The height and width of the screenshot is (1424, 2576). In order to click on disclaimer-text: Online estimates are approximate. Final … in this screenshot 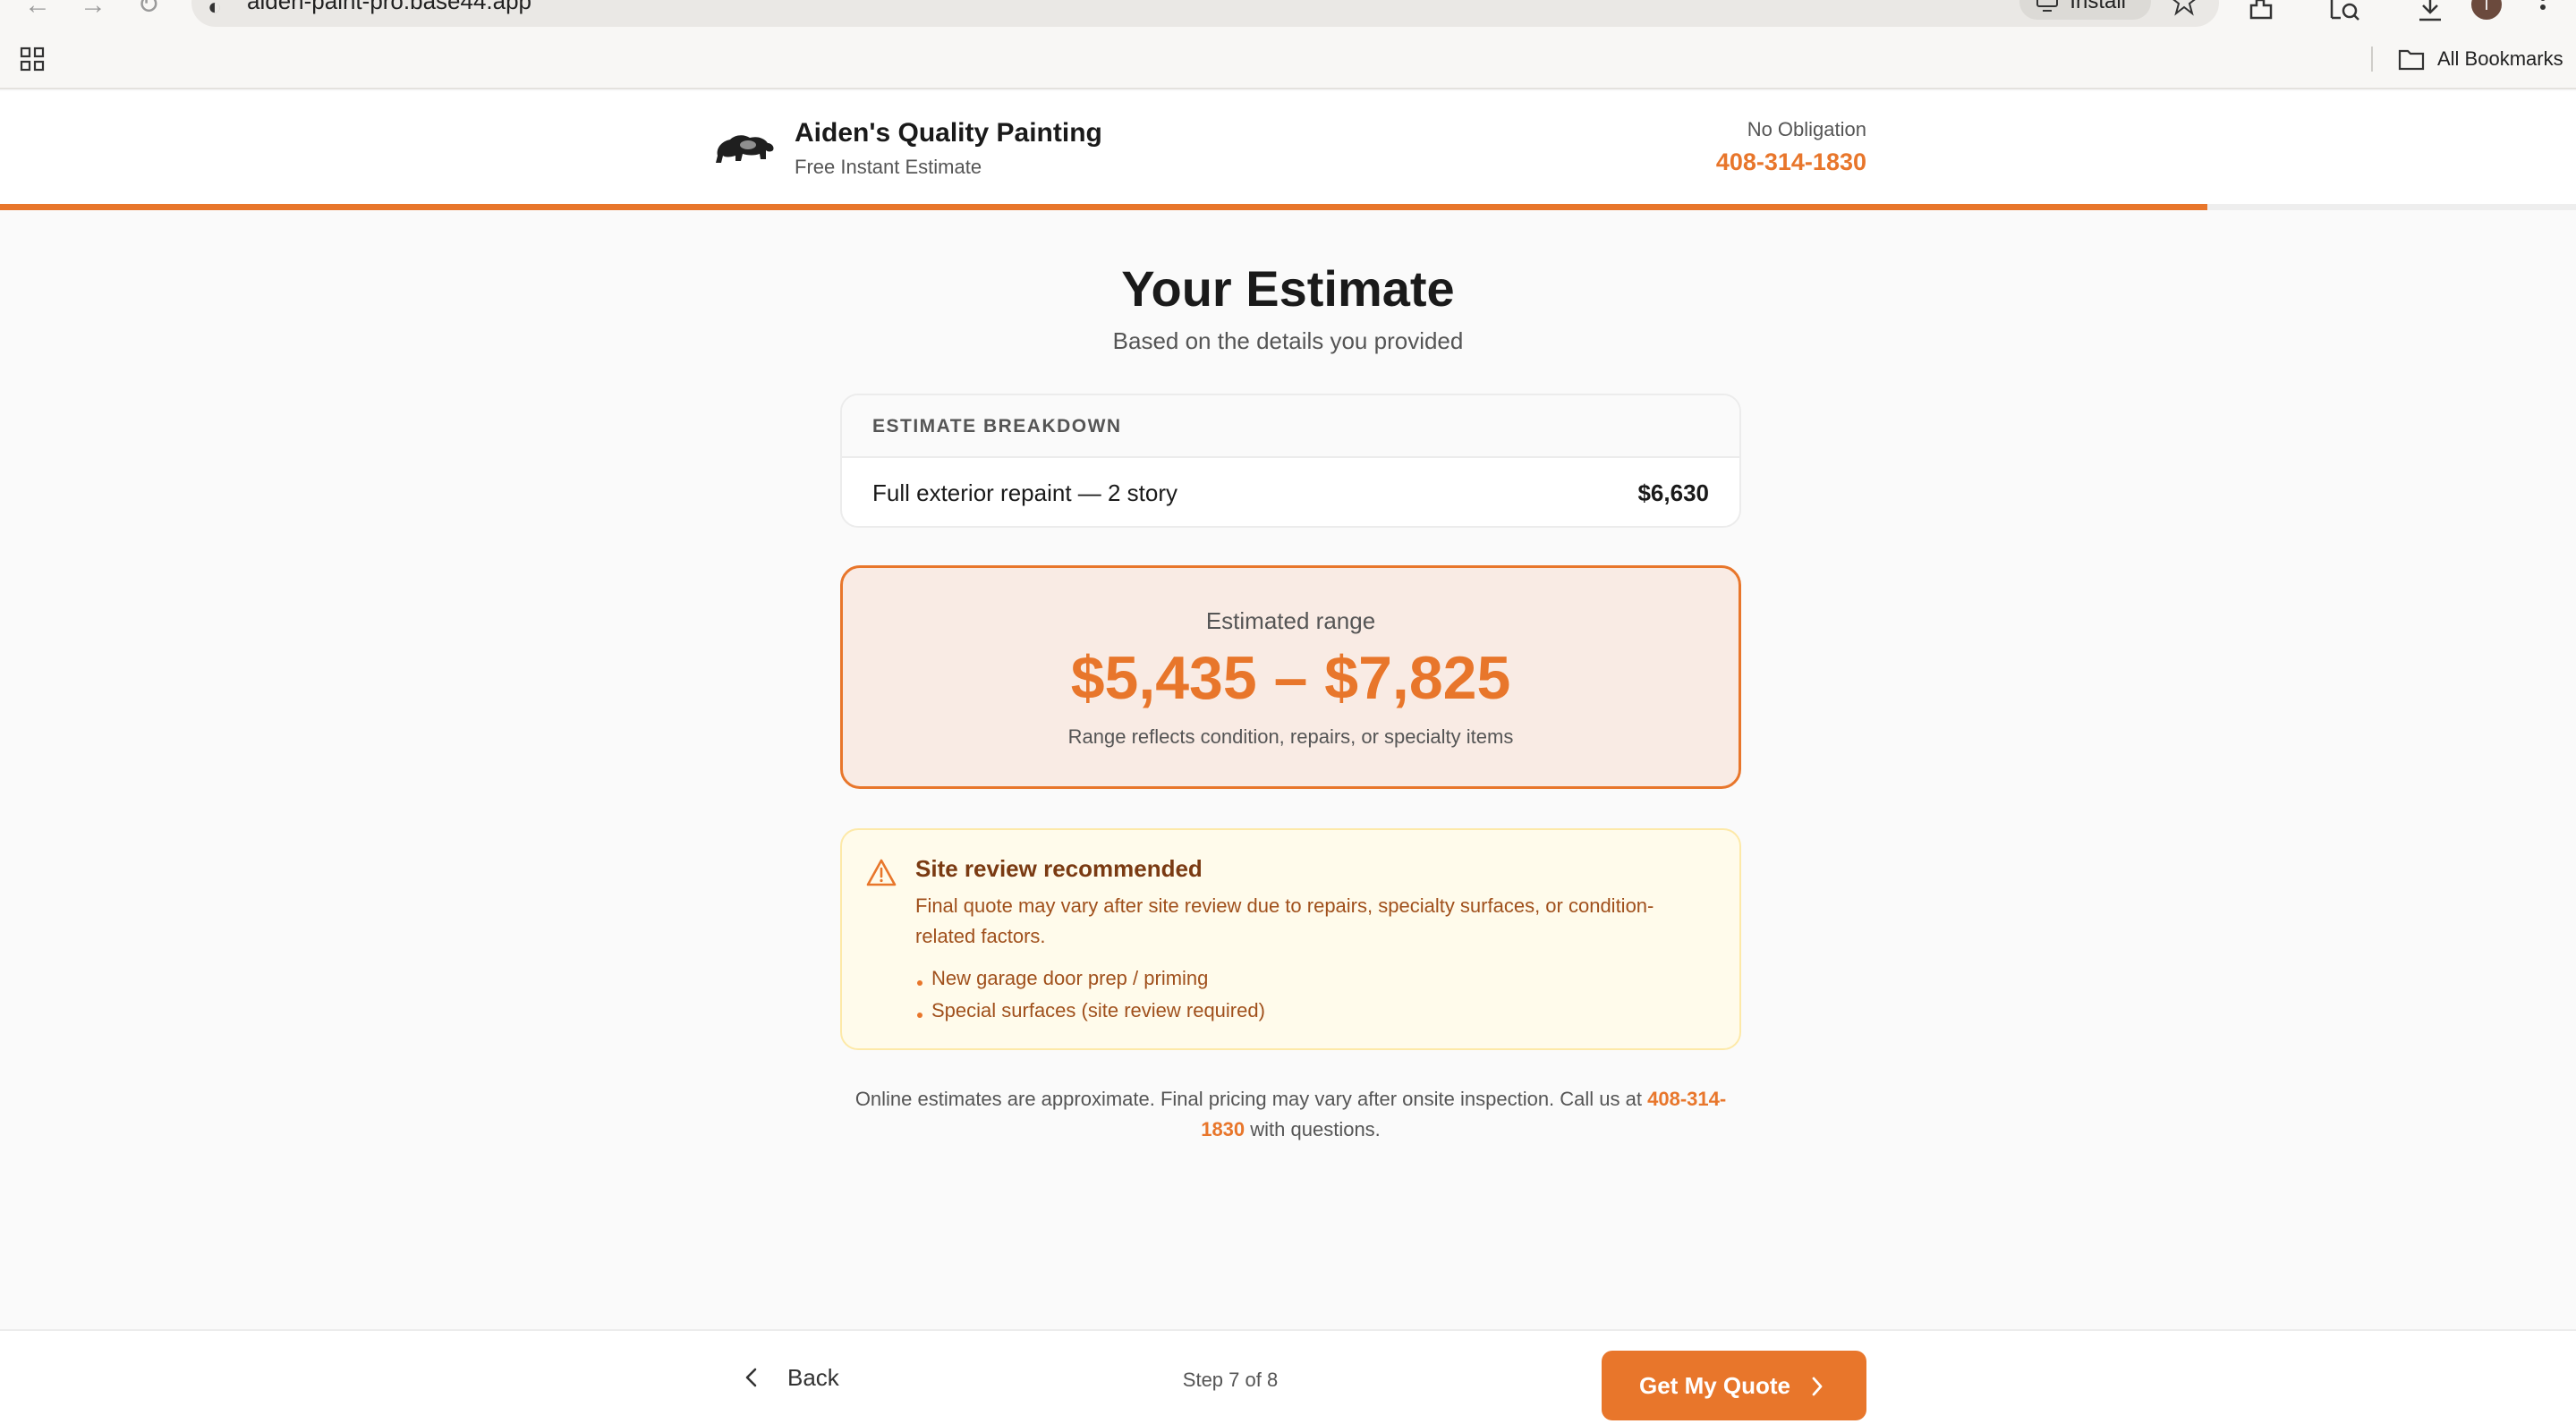, I will do `click(1251, 1099)`.